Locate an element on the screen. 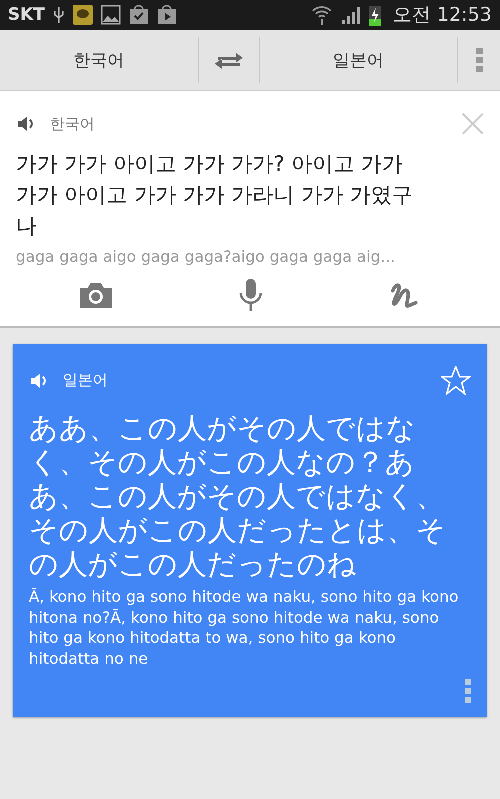 The width and height of the screenshot is (500, 799). battery-icon is located at coordinates (375, 15).